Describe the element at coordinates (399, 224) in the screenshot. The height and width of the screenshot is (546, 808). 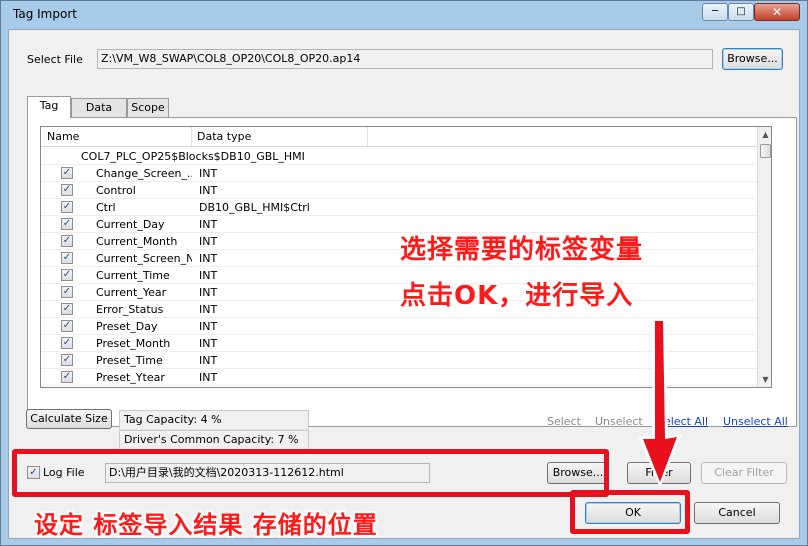
I see `table-row: ✓ Current_Day INT` at that location.